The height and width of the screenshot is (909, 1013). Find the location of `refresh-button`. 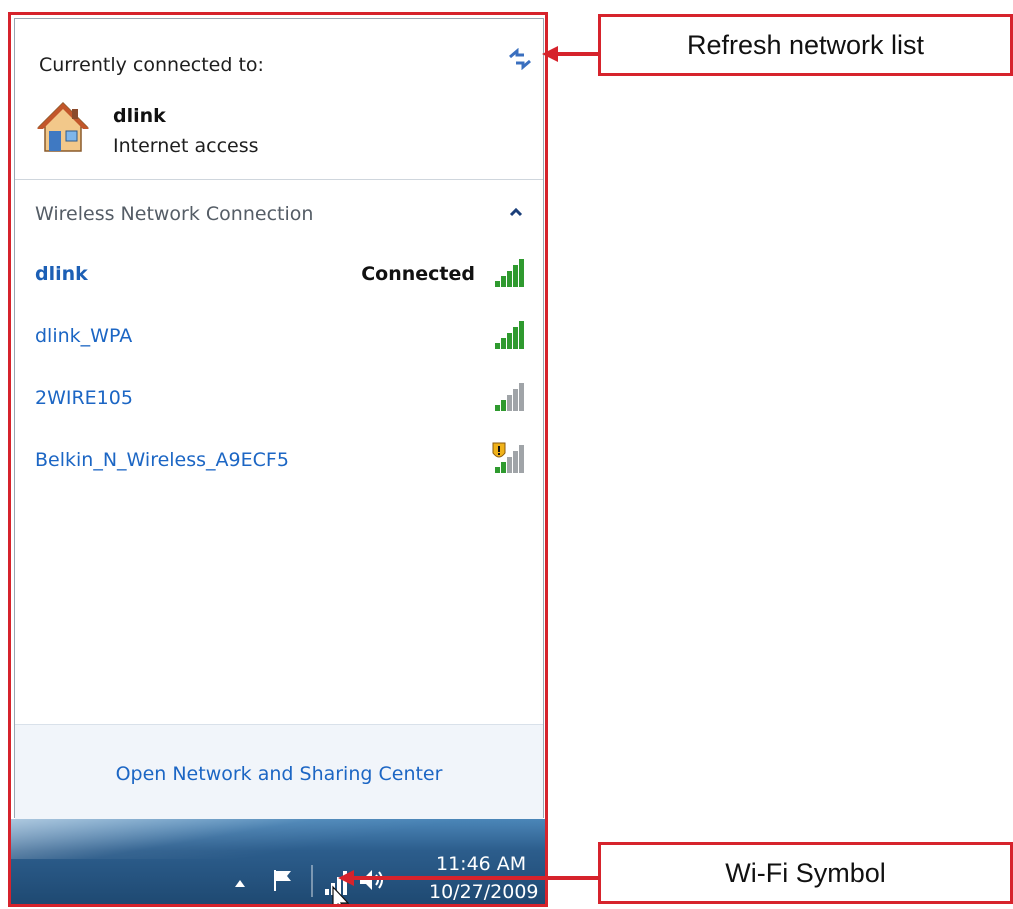

refresh-button is located at coordinates (520, 59).